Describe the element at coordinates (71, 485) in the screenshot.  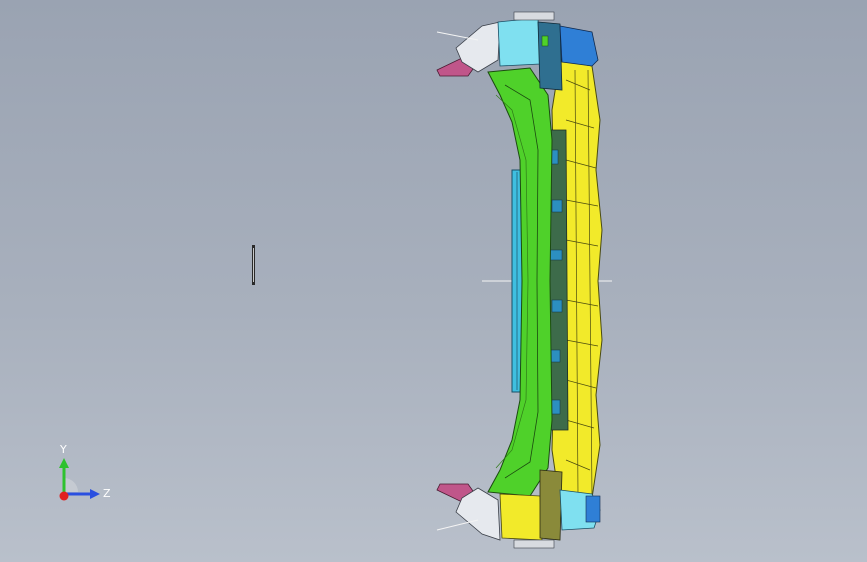
I see `triad-plane-fan` at that location.